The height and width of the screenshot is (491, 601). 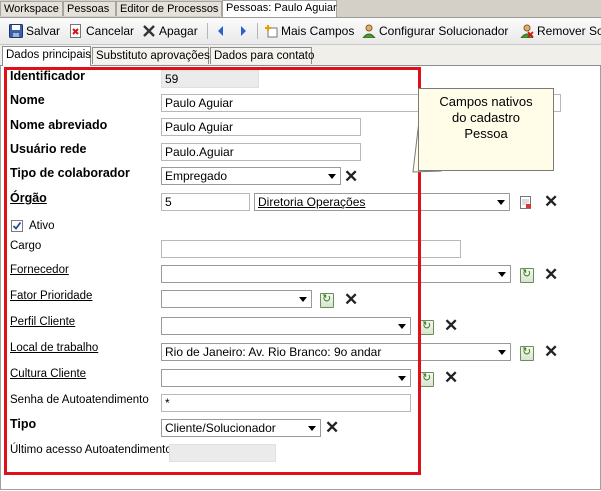 I want to click on tab-pessoas: Pessoas, so click(x=89, y=8).